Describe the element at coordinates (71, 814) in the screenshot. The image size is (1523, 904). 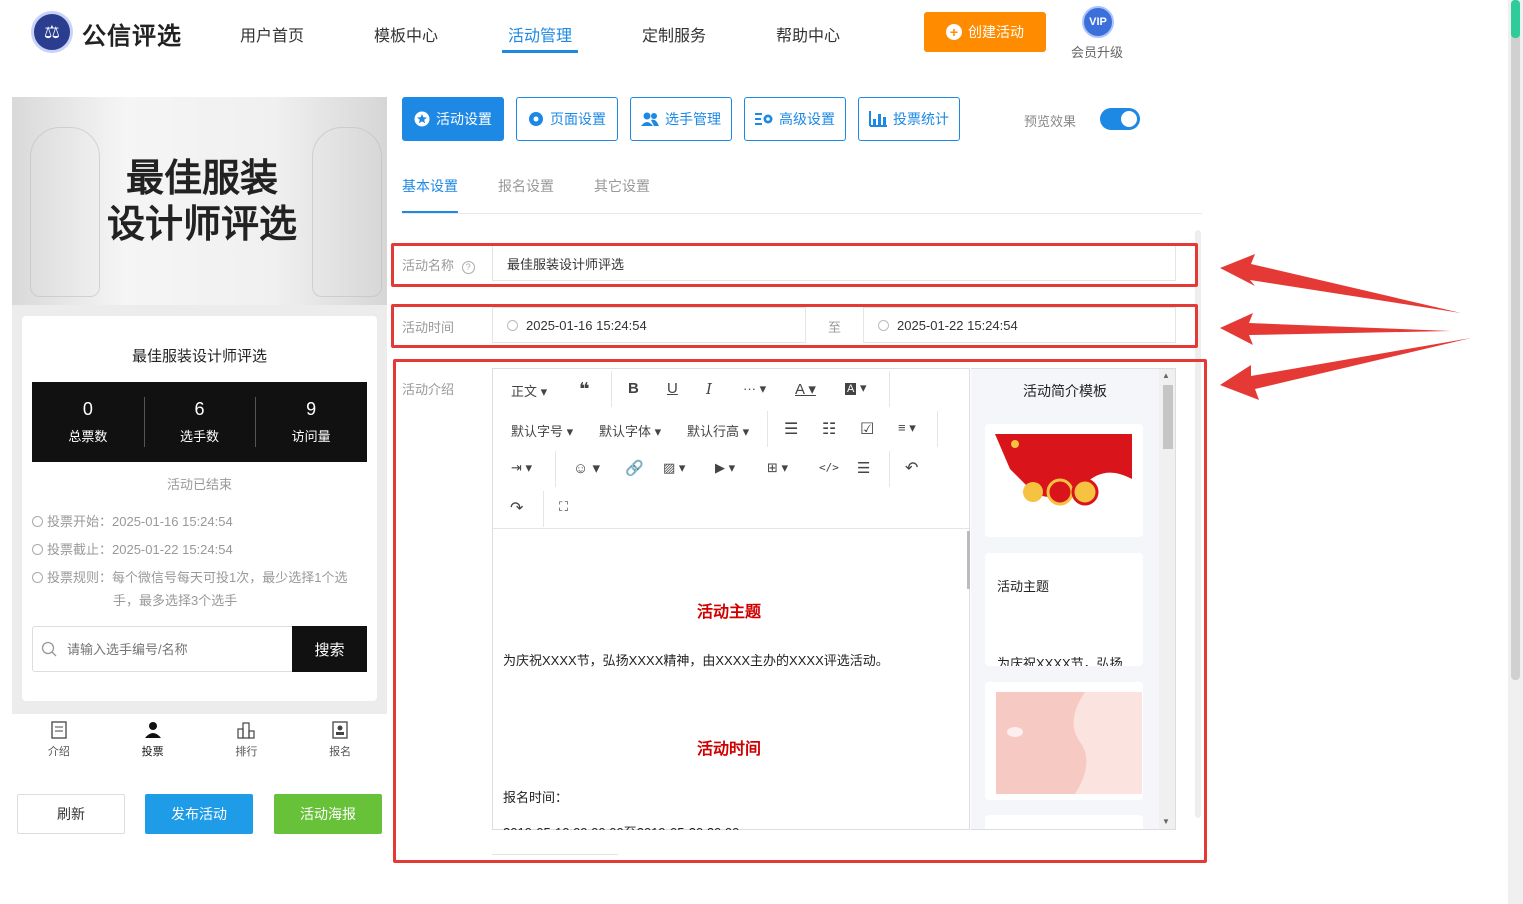
I see `refresh-button: 刷新` at that location.